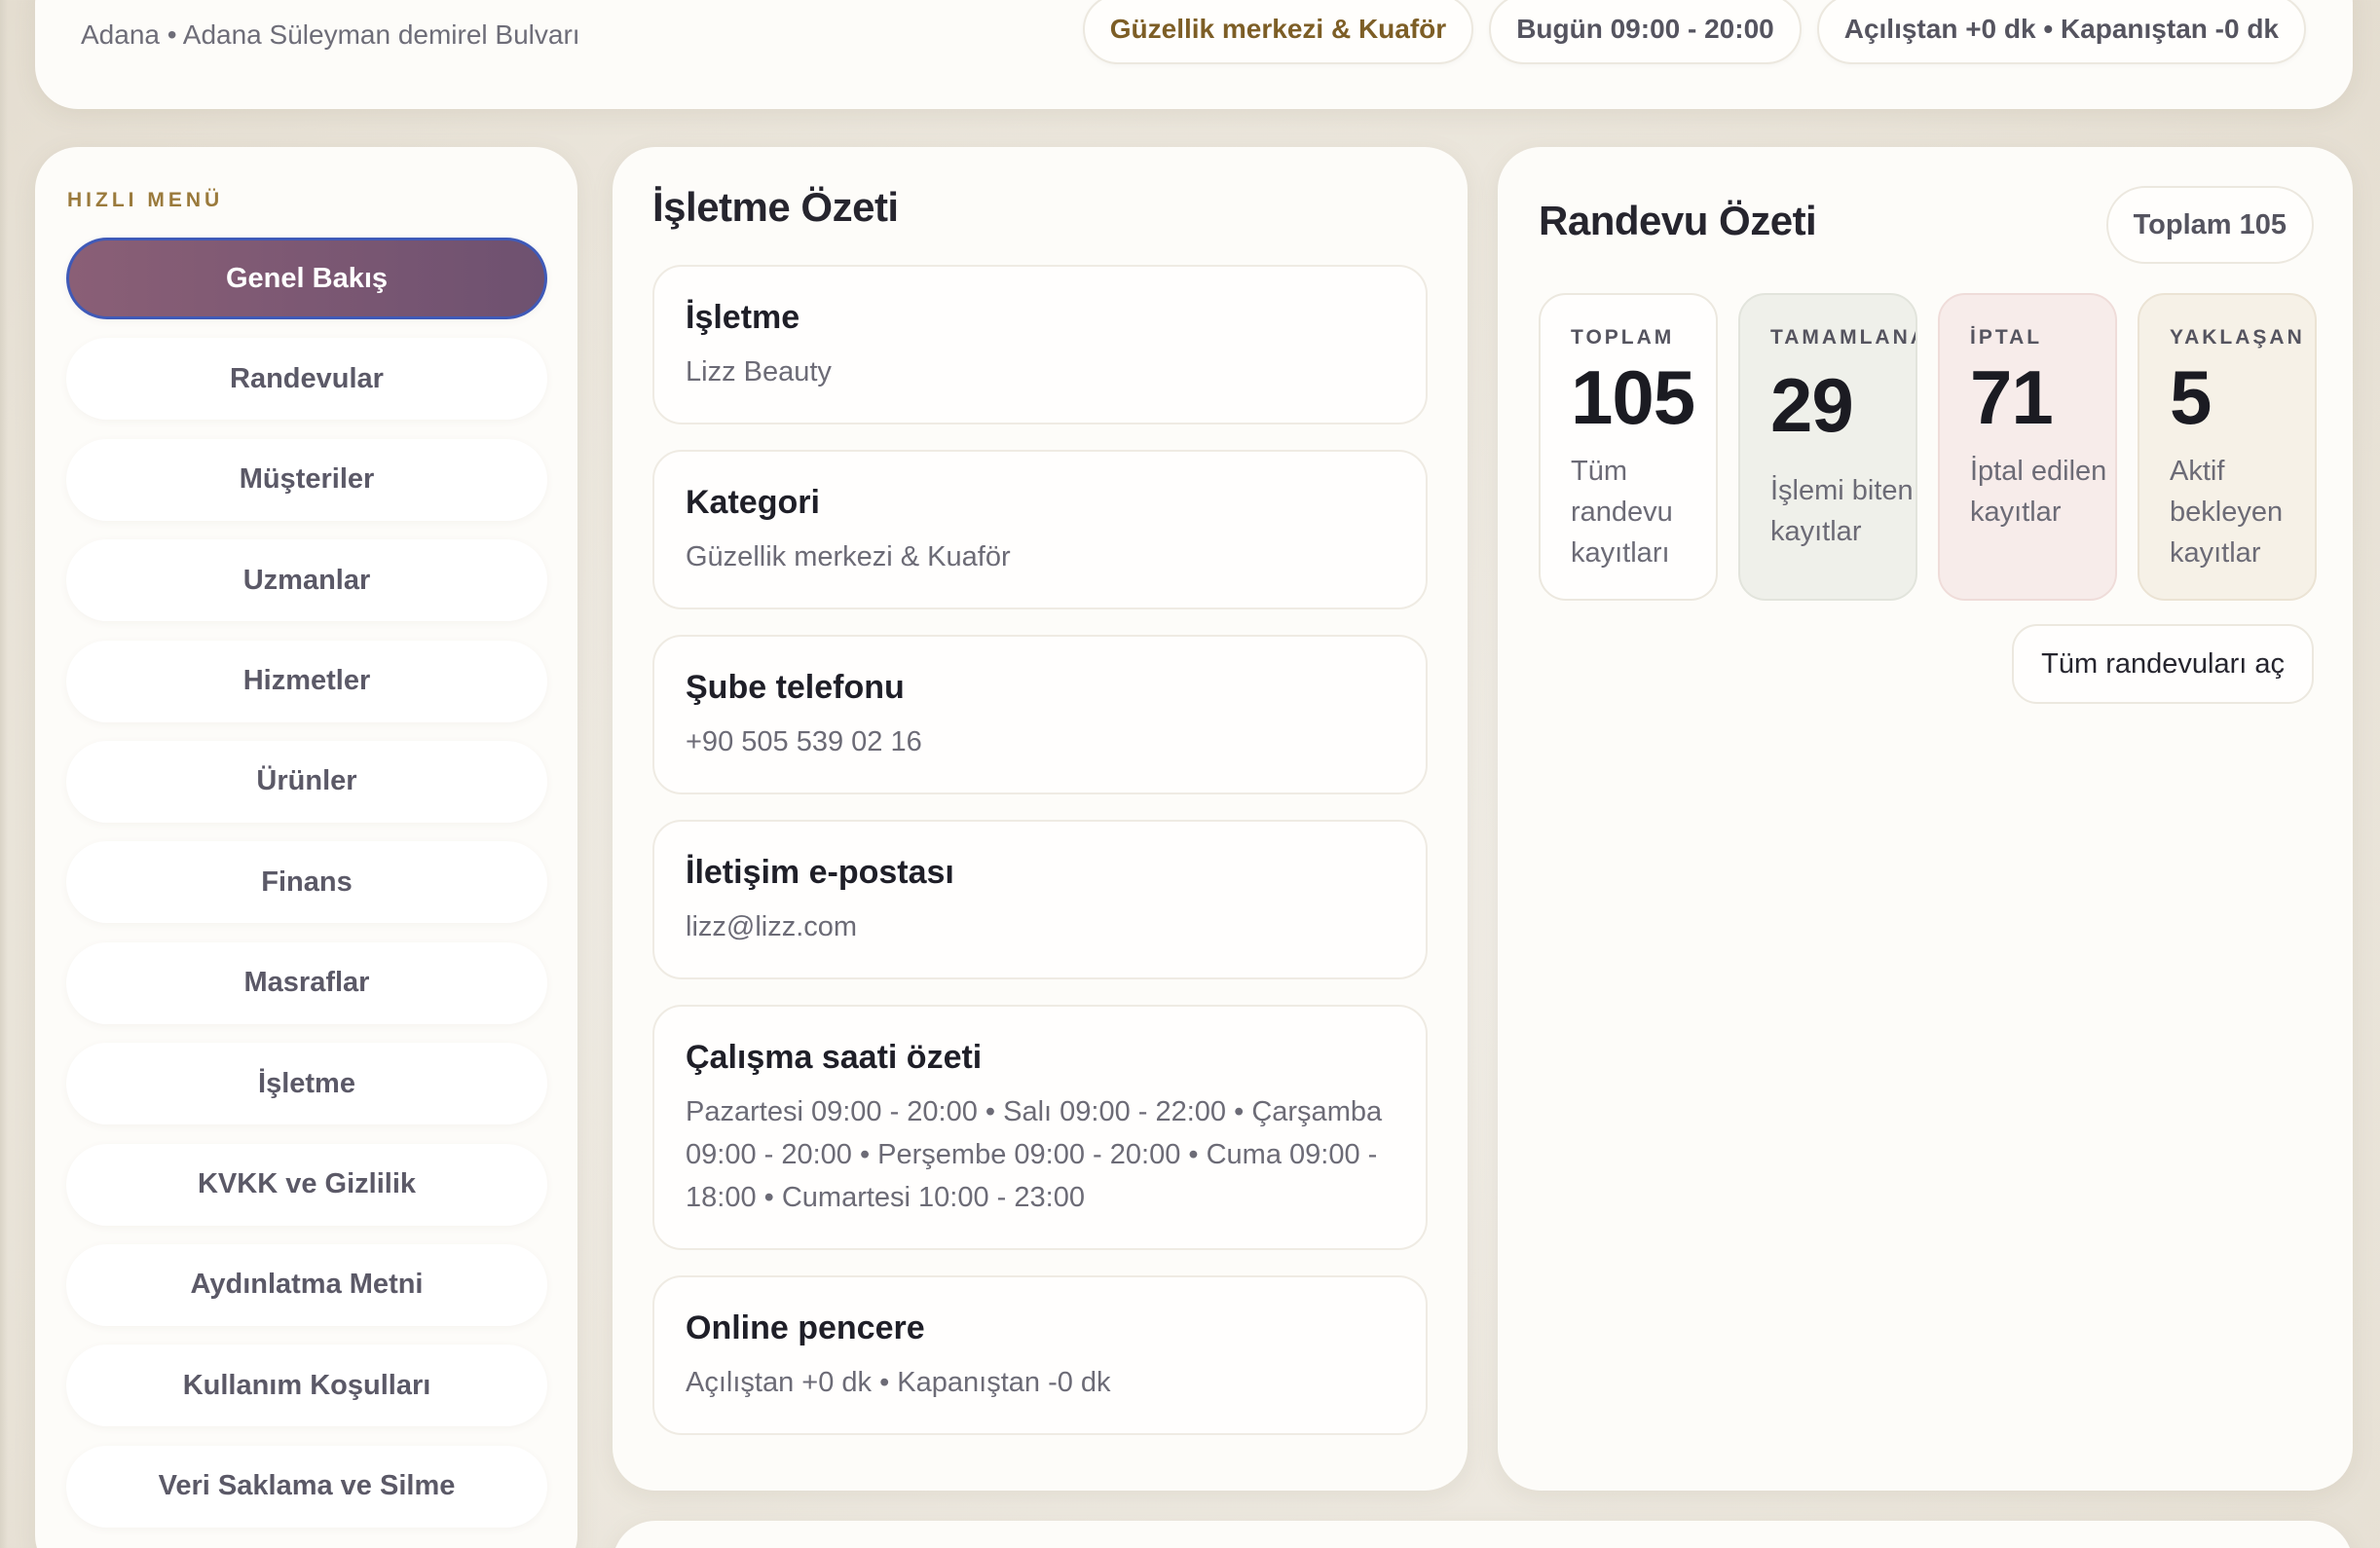 Image resolution: width=2380 pixels, height=1548 pixels. Describe the element at coordinates (306, 1185) in the screenshot. I see `menu-item-kvkk-privacy: KVKK ve Gizlilik` at that location.